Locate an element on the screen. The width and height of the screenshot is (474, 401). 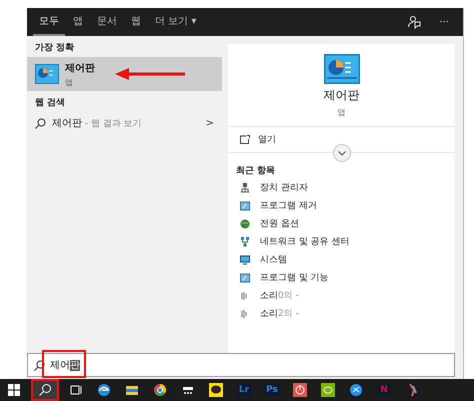
result-item: 제어판 앱 is located at coordinates (124, 74).